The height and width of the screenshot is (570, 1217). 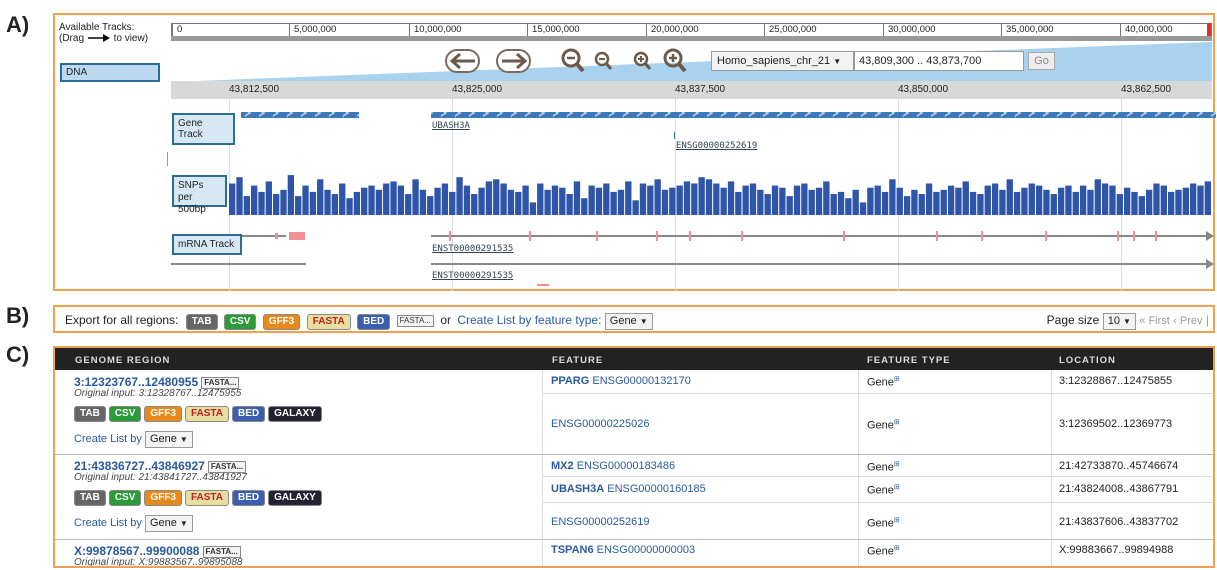 What do you see at coordinates (716, 146) in the screenshot?
I see `gene-link-ensg00000252619: ENSG00000252619` at bounding box center [716, 146].